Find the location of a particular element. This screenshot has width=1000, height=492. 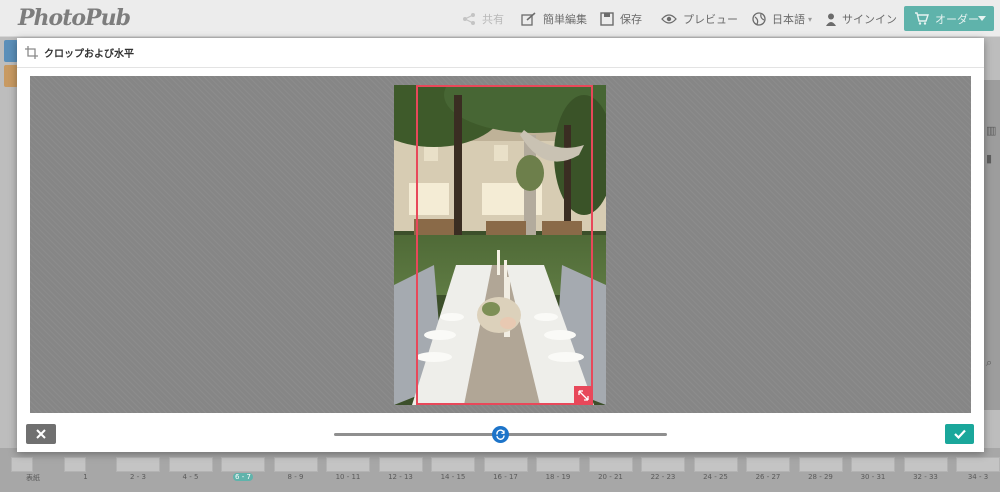

share-button: 共有 is located at coordinates (483, 19).